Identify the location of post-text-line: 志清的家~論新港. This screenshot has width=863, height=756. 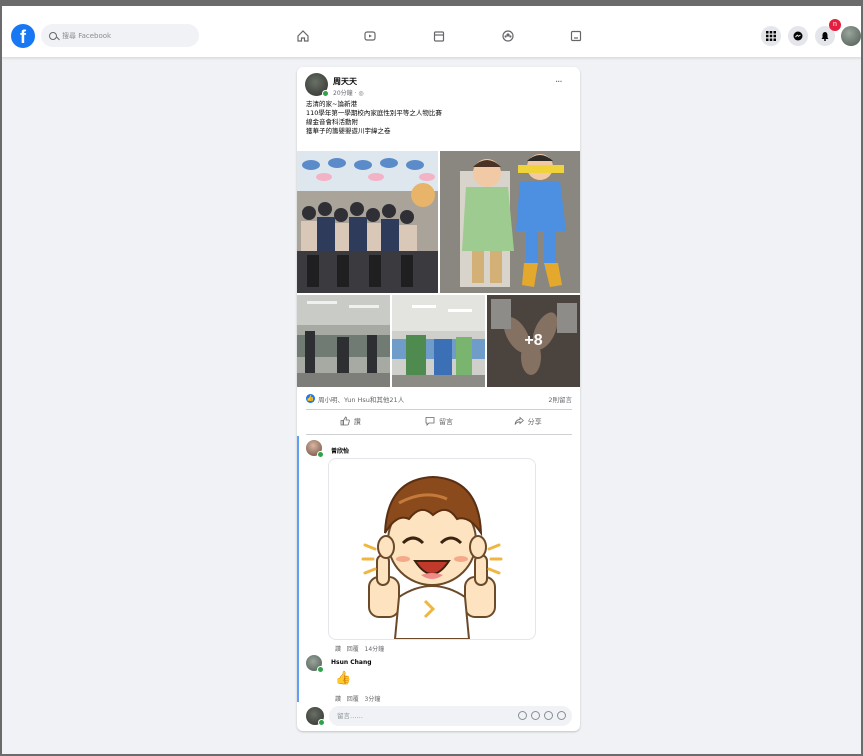
(331, 104).